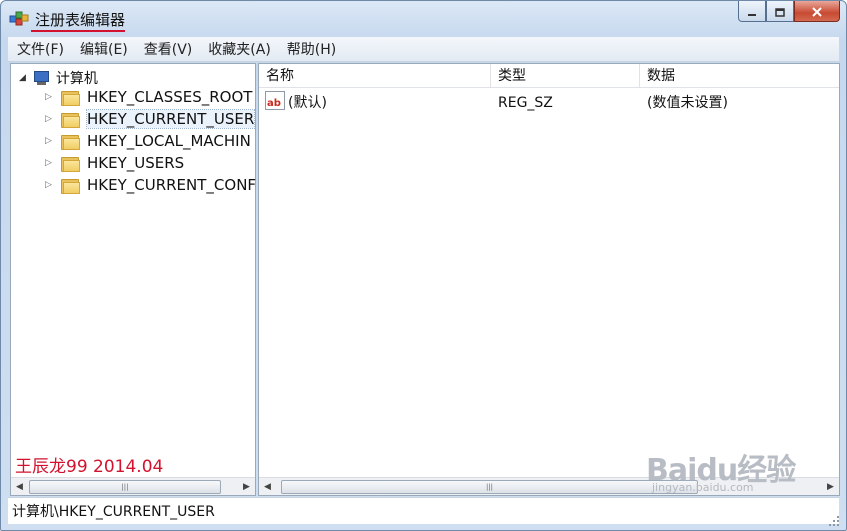 The width and height of the screenshot is (847, 531). What do you see at coordinates (170, 97) in the screenshot?
I see `tree-item-label: HKEY_CLASSES_ROOT` at bounding box center [170, 97].